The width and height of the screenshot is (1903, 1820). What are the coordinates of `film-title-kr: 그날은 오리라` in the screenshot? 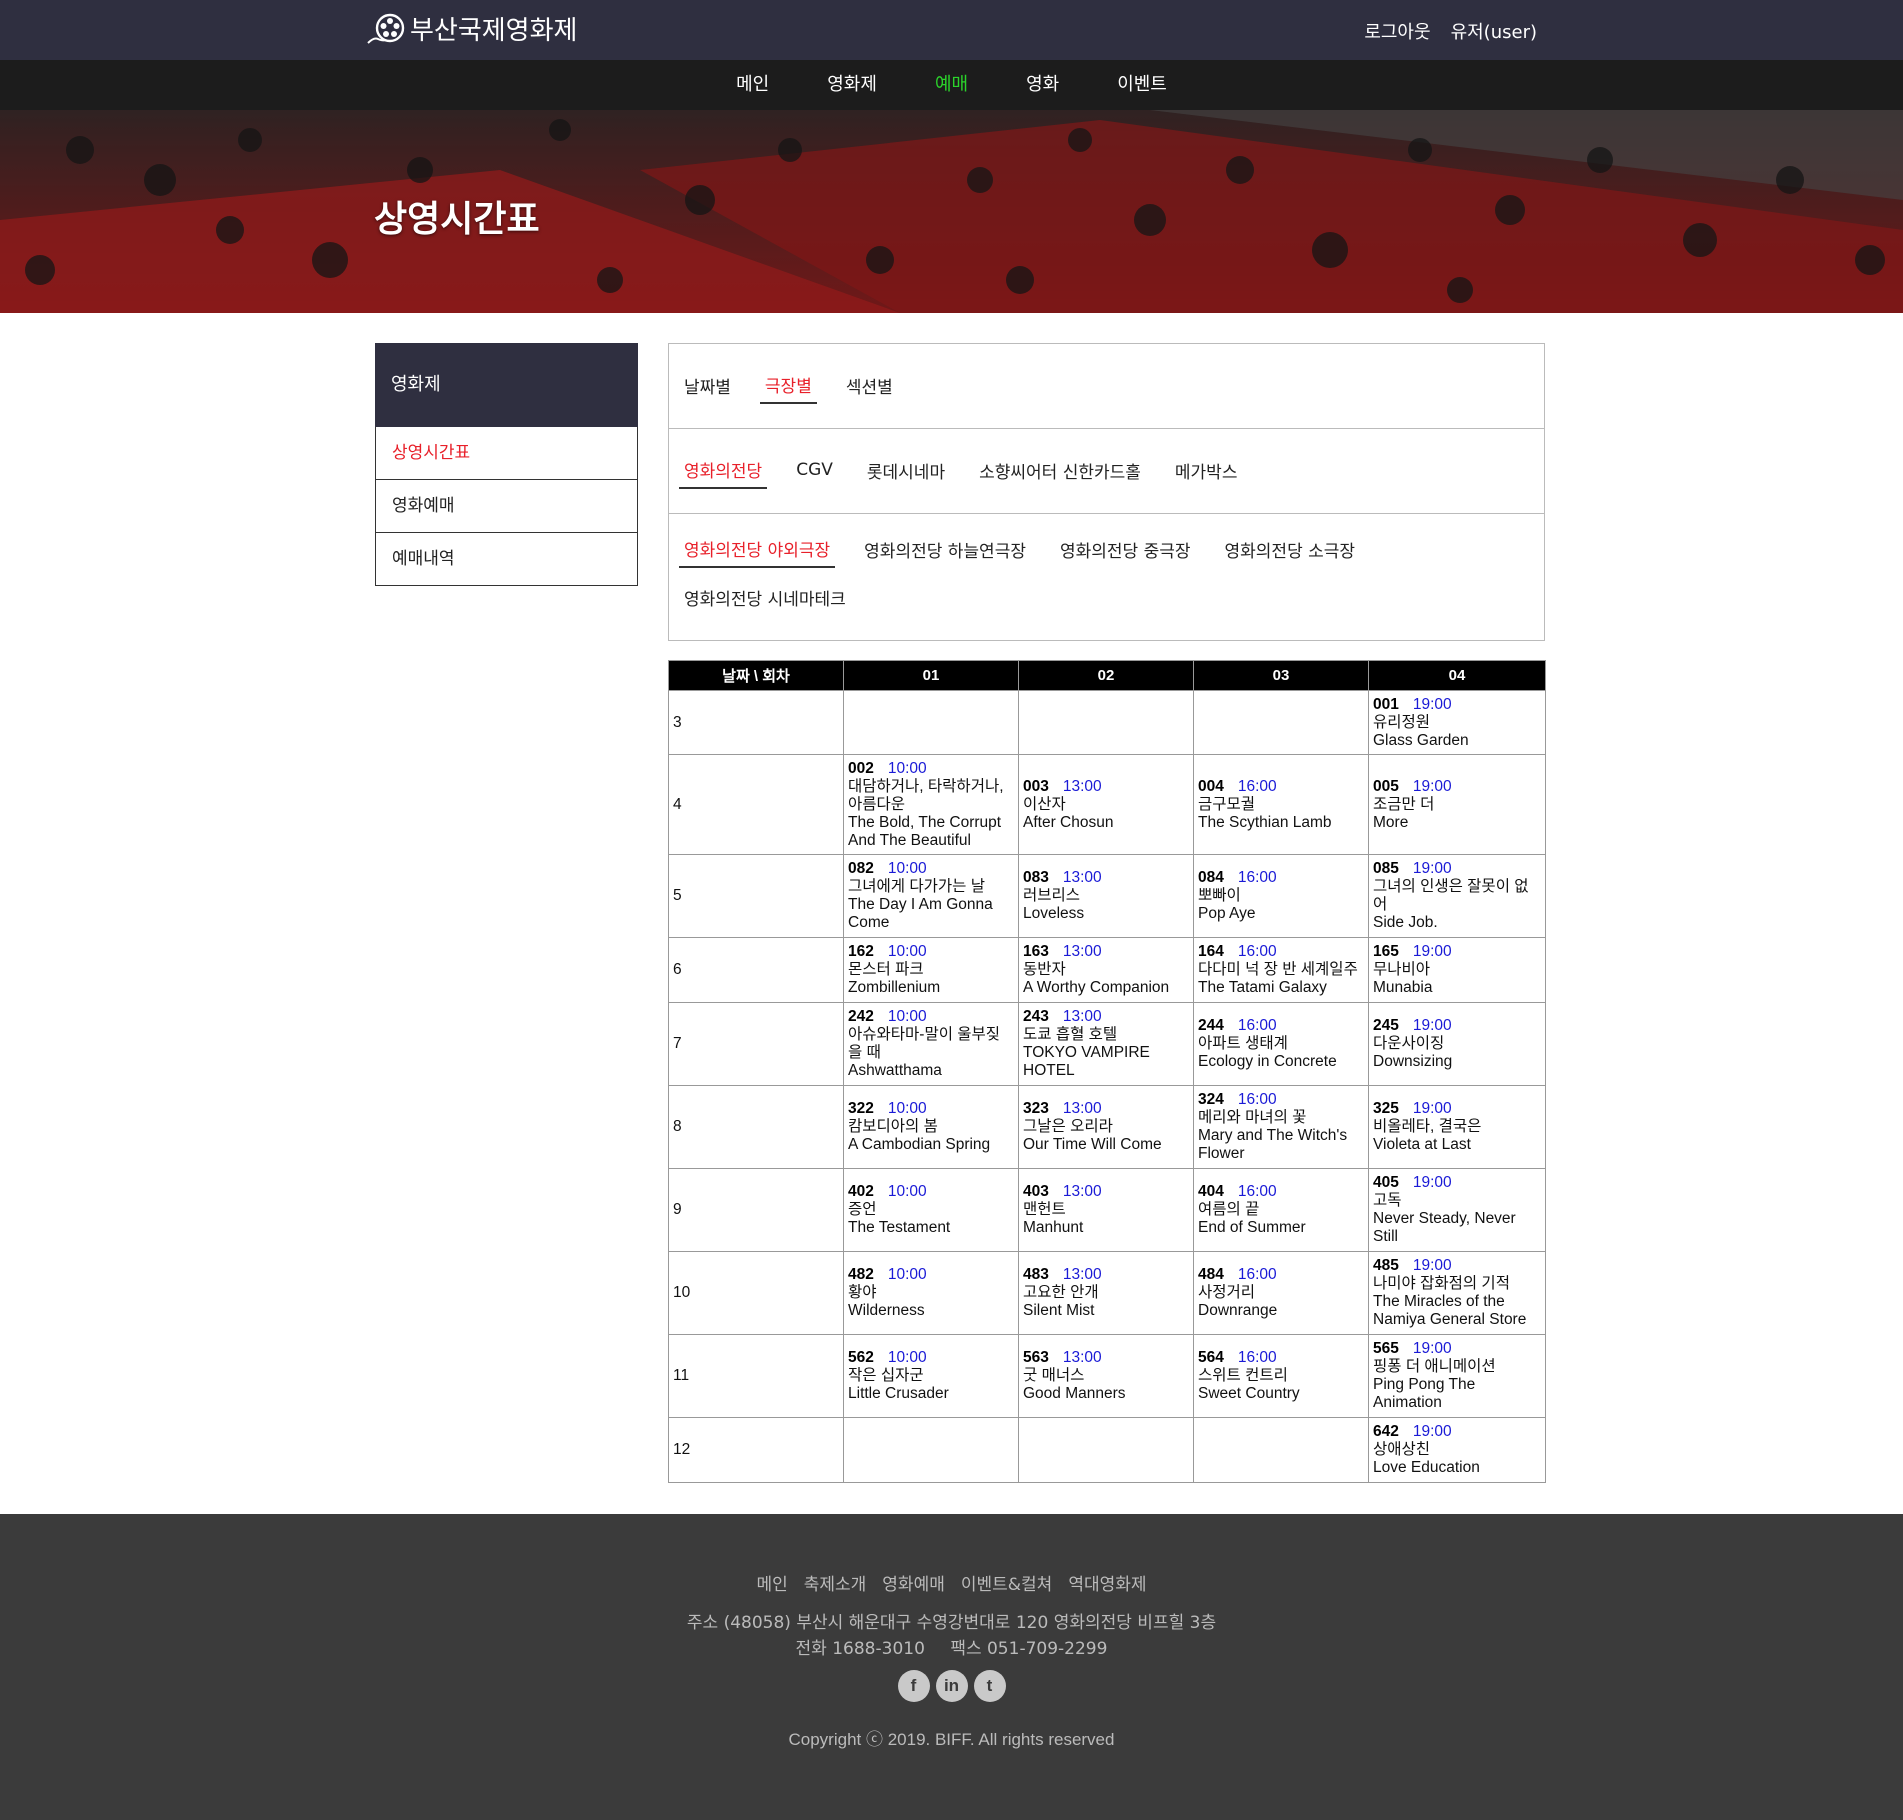 It's located at (1106, 1127).